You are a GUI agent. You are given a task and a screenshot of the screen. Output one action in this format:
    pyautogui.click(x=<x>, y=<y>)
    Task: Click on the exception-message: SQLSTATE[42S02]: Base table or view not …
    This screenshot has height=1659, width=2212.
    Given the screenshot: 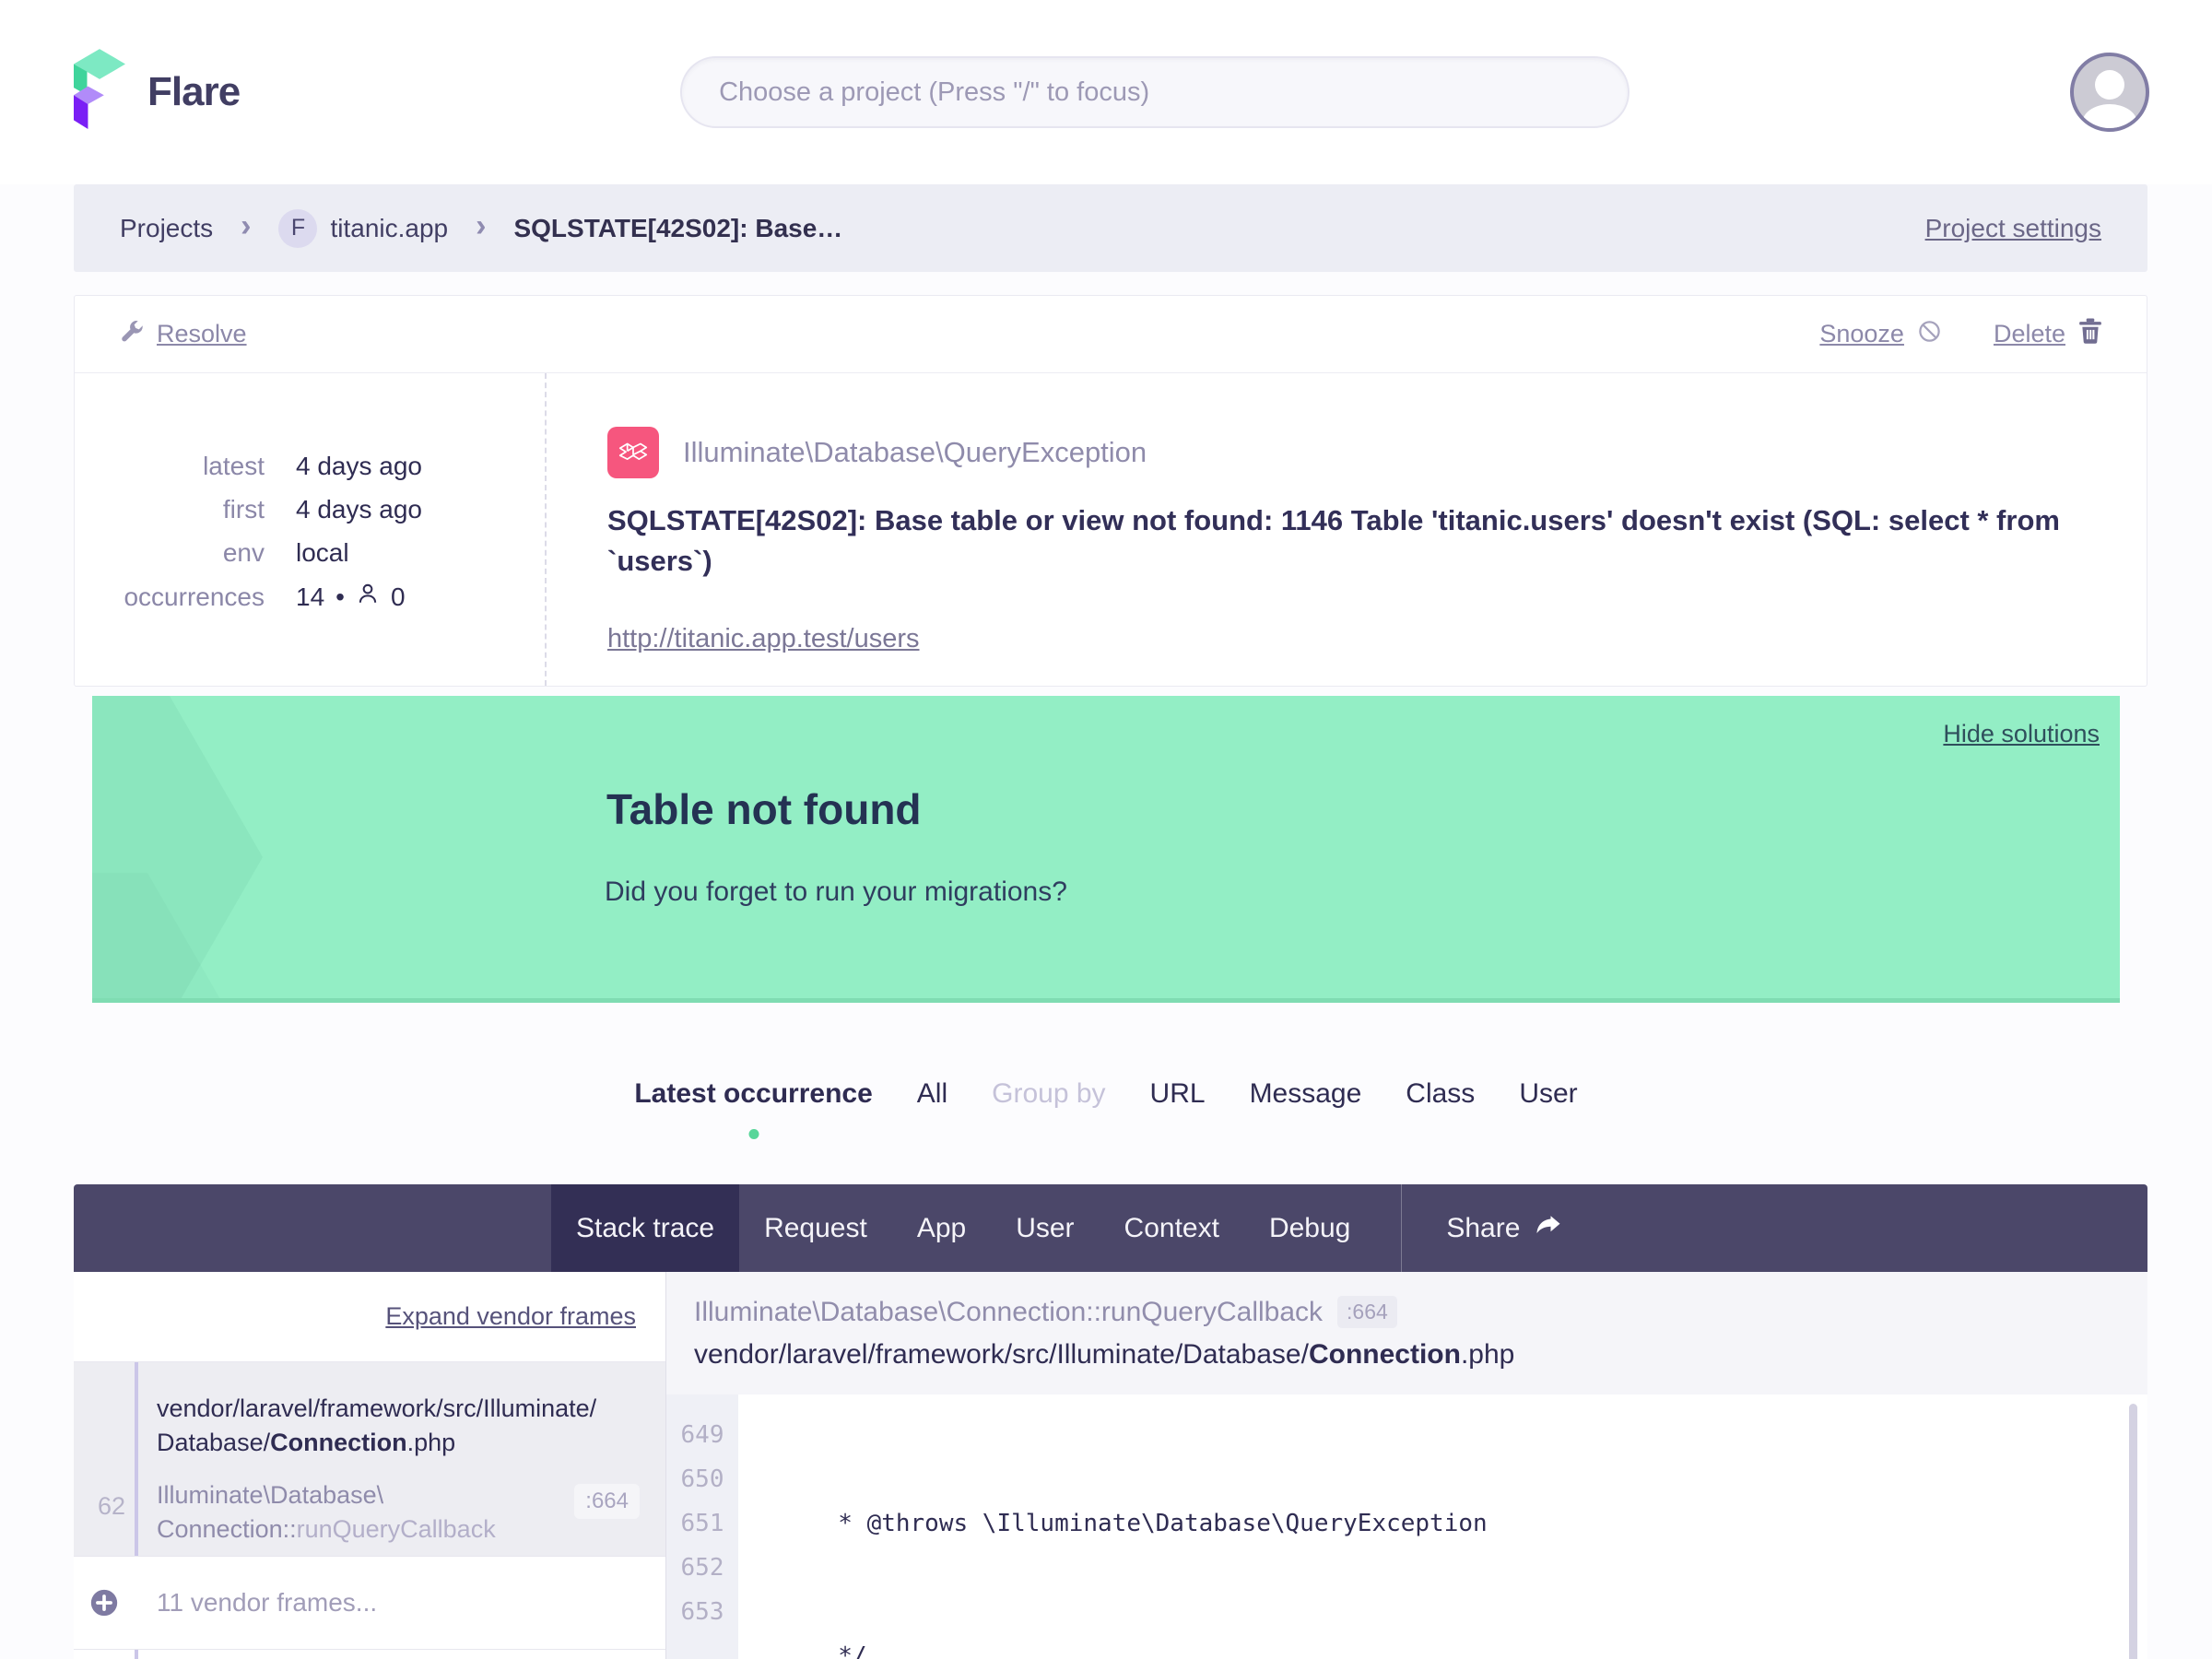 What is the action you would take?
    pyautogui.click(x=1333, y=541)
    